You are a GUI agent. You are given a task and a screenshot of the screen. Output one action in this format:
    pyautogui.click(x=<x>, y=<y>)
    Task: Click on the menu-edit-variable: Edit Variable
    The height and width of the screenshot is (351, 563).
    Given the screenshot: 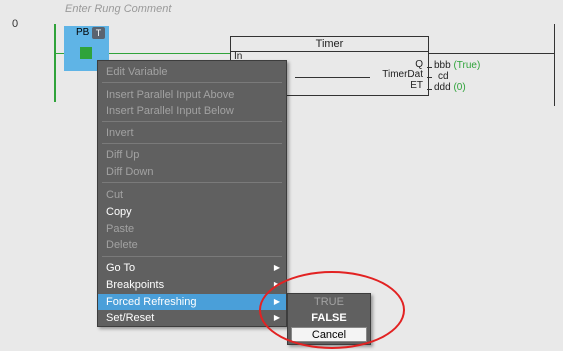 What is the action you would take?
    pyautogui.click(x=137, y=72)
    